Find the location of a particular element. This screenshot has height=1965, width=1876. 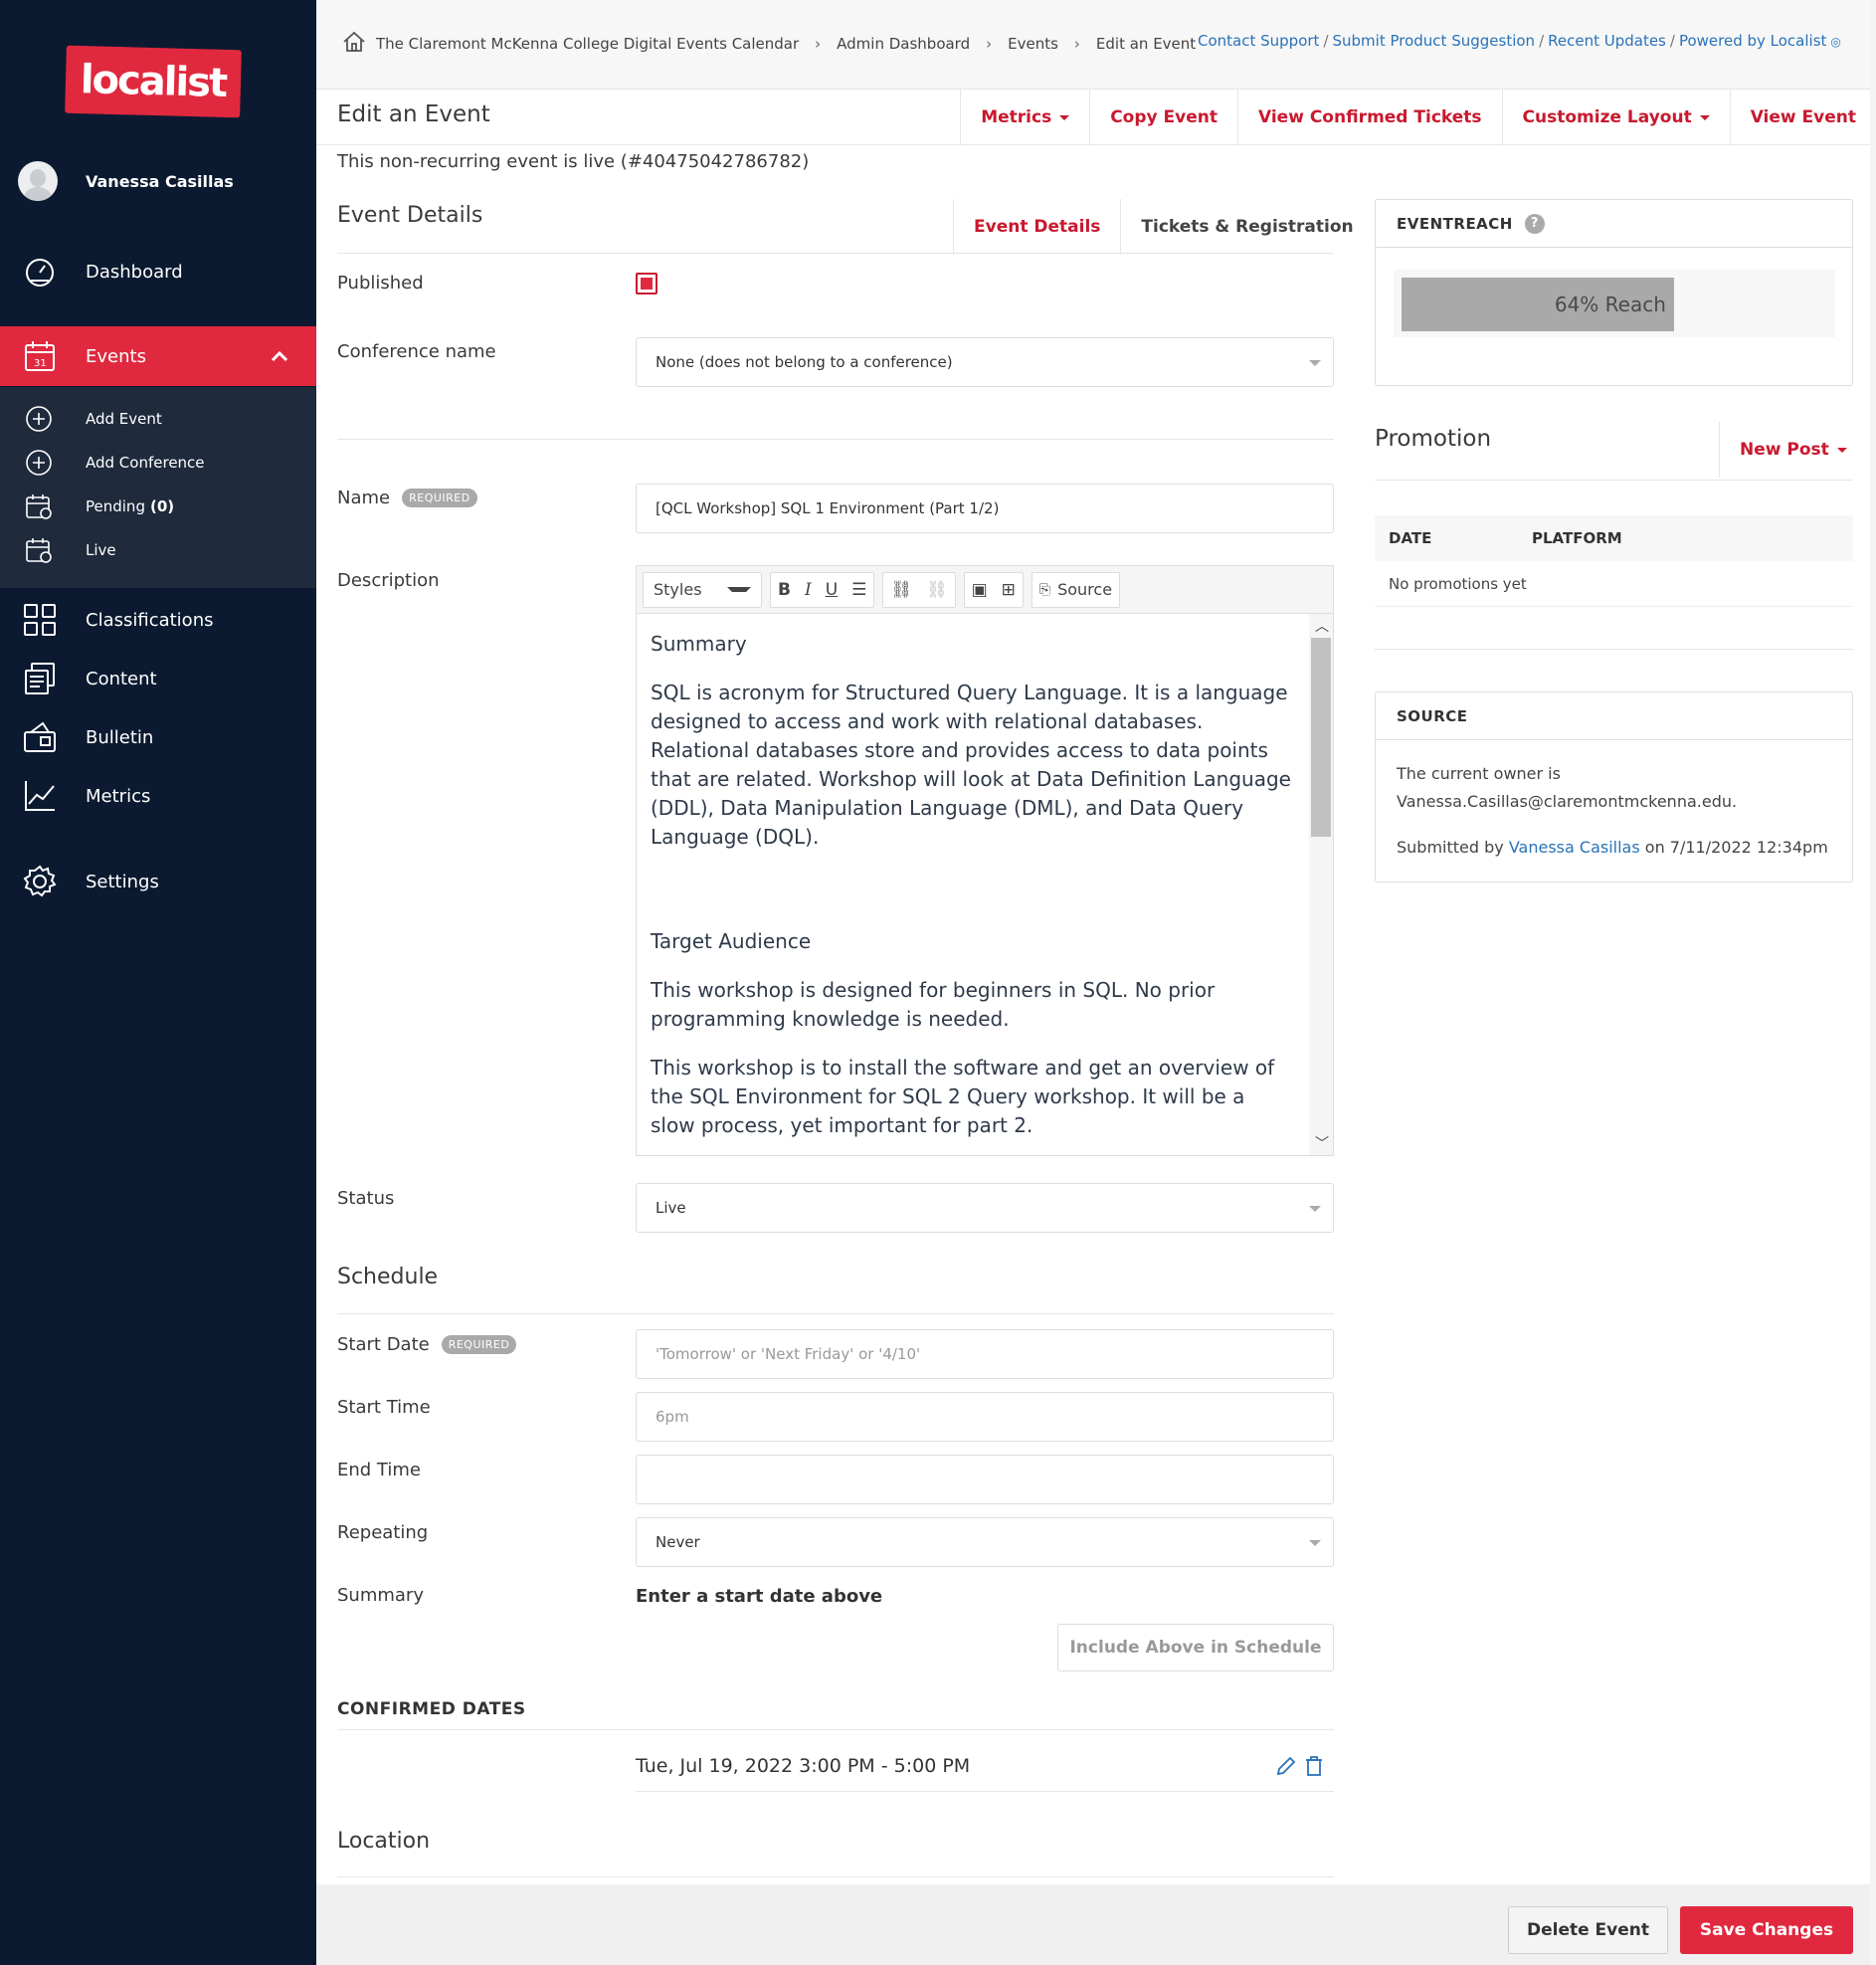

dashboard-icon is located at coordinates (40, 272).